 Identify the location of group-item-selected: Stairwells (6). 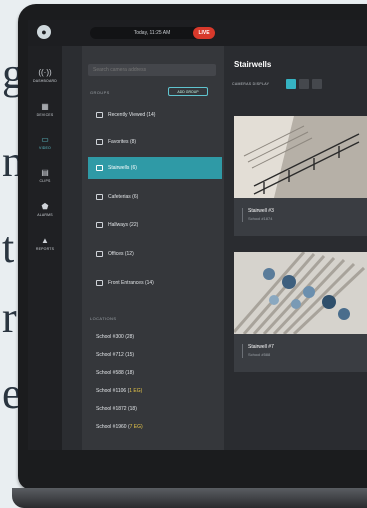
(155, 168).